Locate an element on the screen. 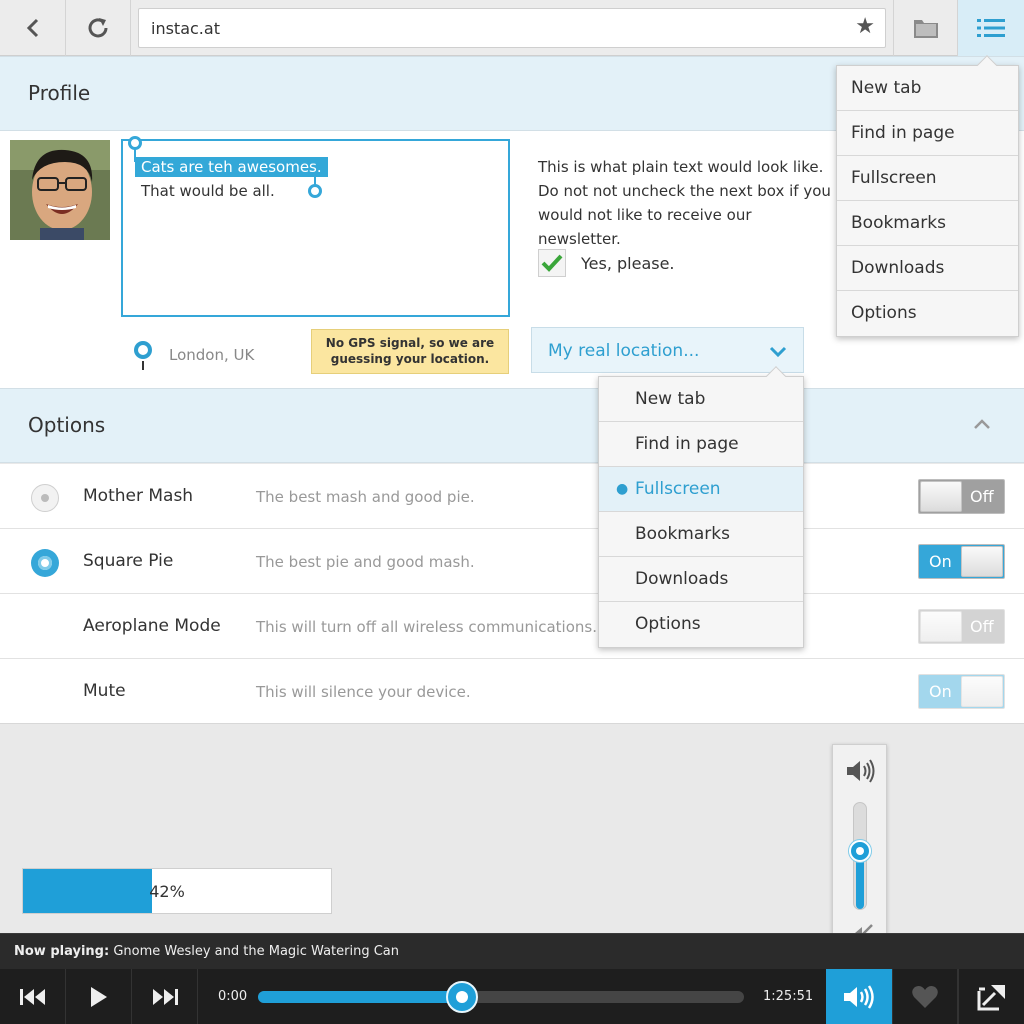 The width and height of the screenshot is (1024, 1024). dropdown-item-label: Downloads is located at coordinates (682, 579).